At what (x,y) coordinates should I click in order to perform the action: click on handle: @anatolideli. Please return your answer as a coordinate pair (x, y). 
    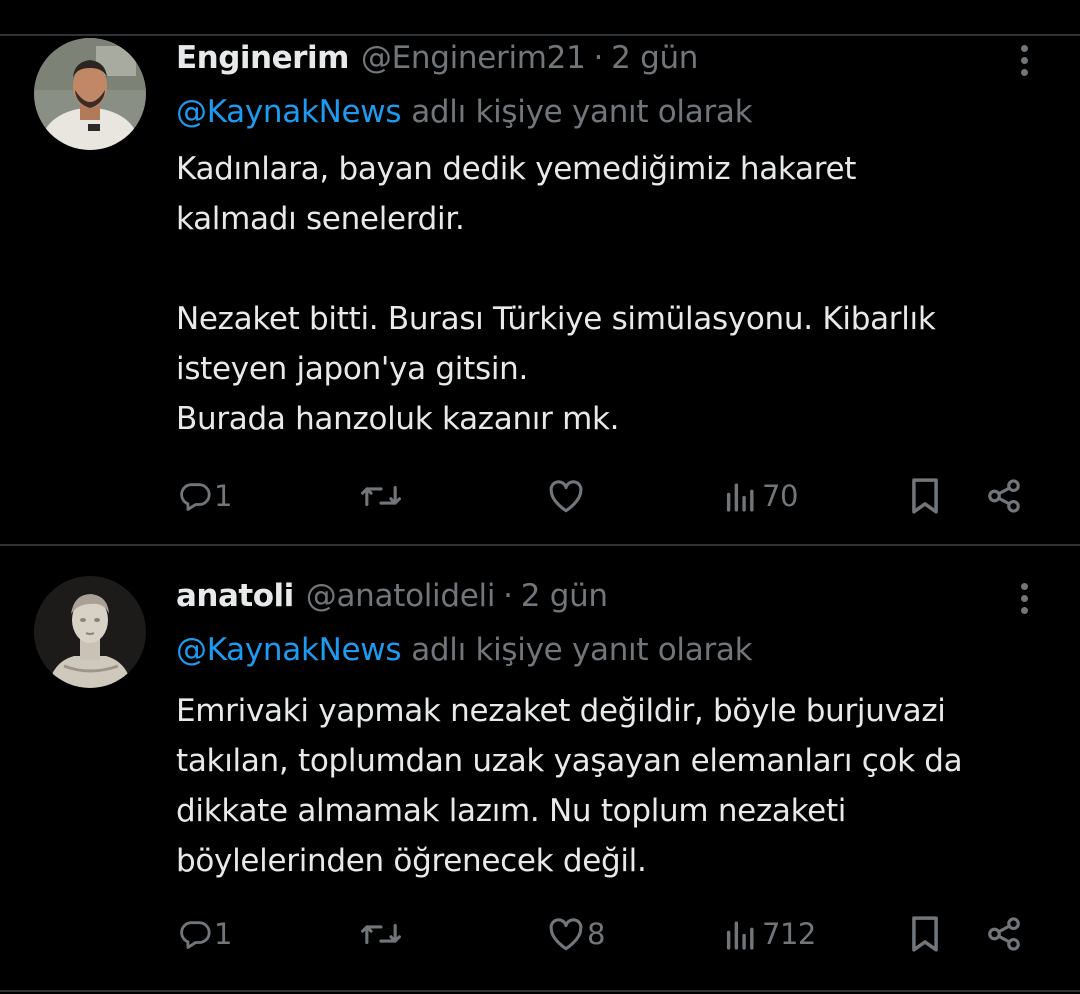
    Looking at the image, I should click on (401, 596).